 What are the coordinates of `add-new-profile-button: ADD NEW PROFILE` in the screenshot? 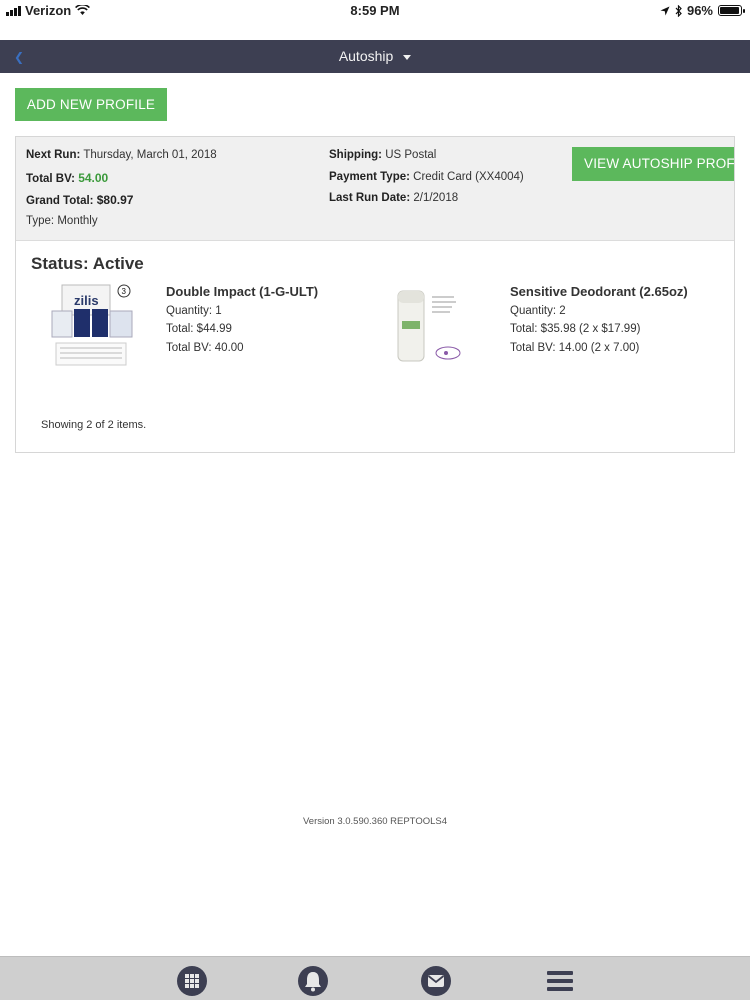 It's located at (91, 104).